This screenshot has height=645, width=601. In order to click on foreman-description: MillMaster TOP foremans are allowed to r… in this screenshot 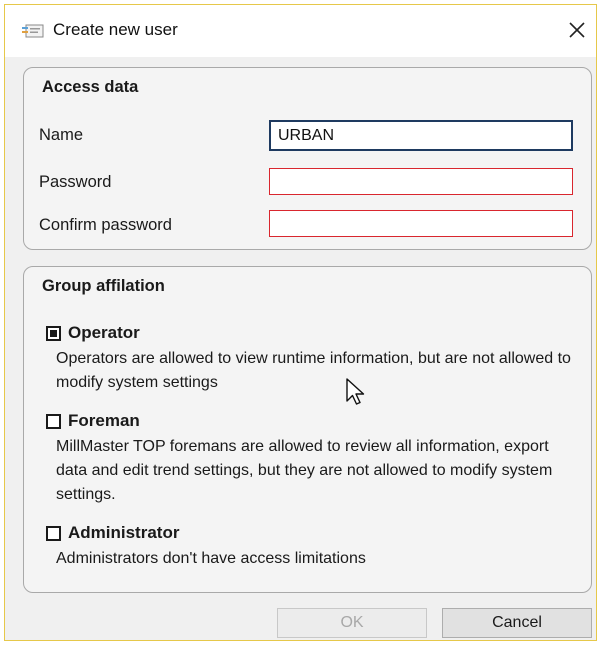, I will do `click(304, 470)`.